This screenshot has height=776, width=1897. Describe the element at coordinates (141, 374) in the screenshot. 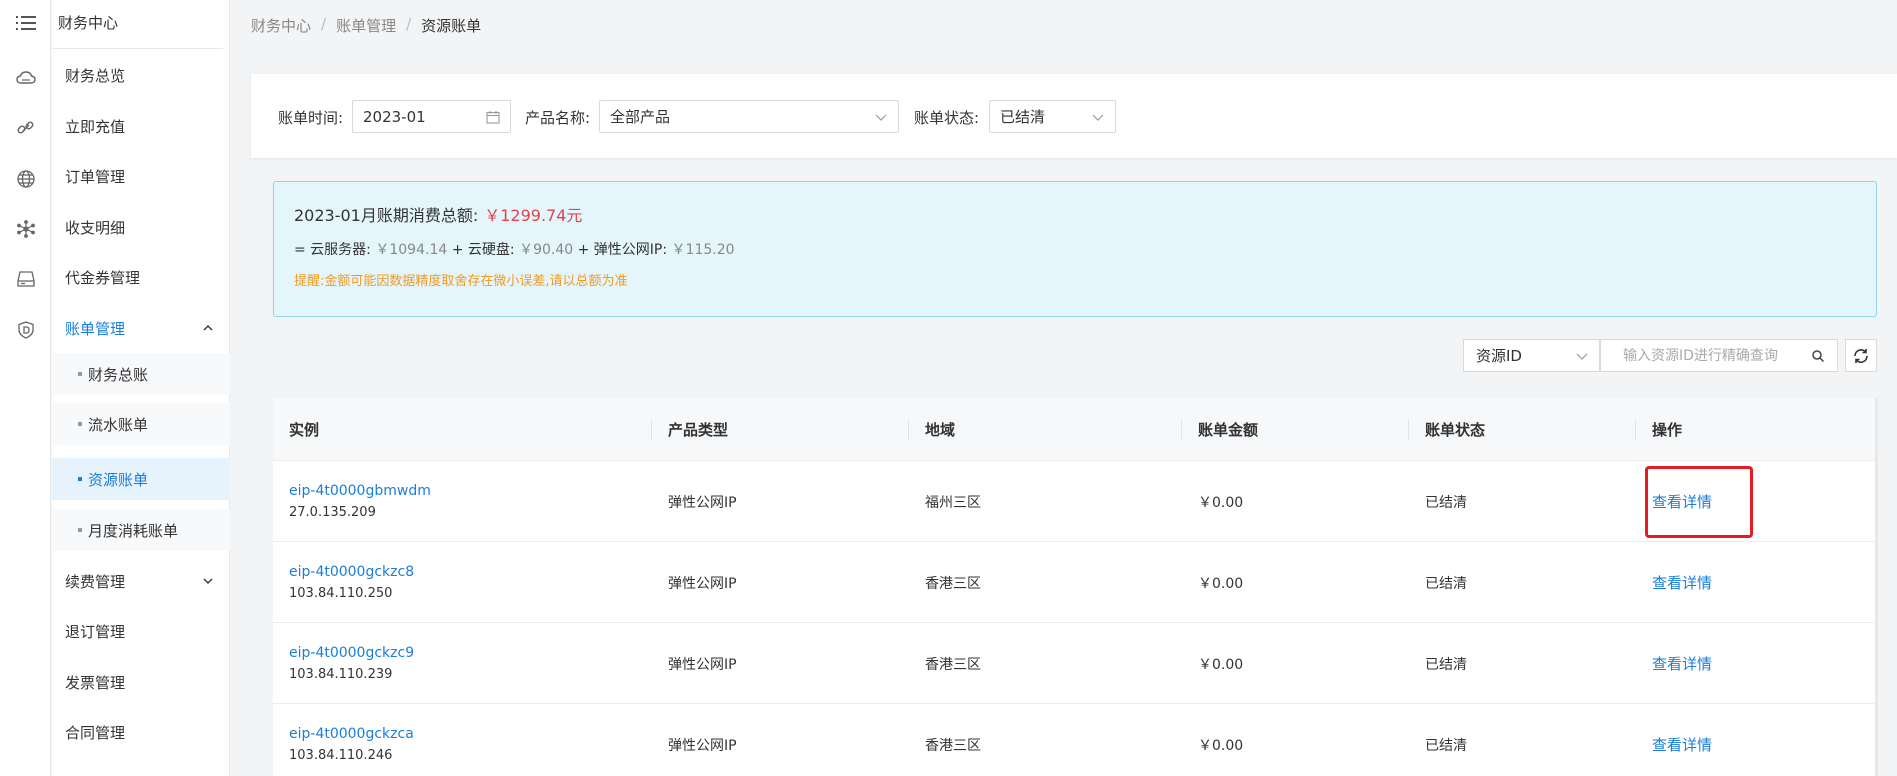

I see `sidebar-subitem-general-ledger: 财务总账` at that location.